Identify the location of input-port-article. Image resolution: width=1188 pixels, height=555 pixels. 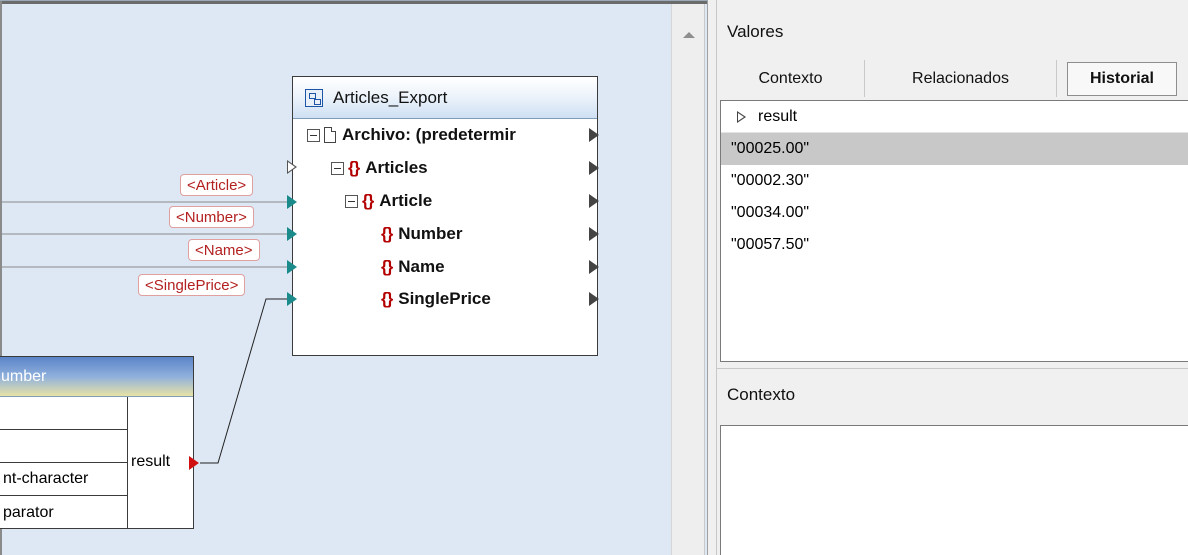
(292, 202).